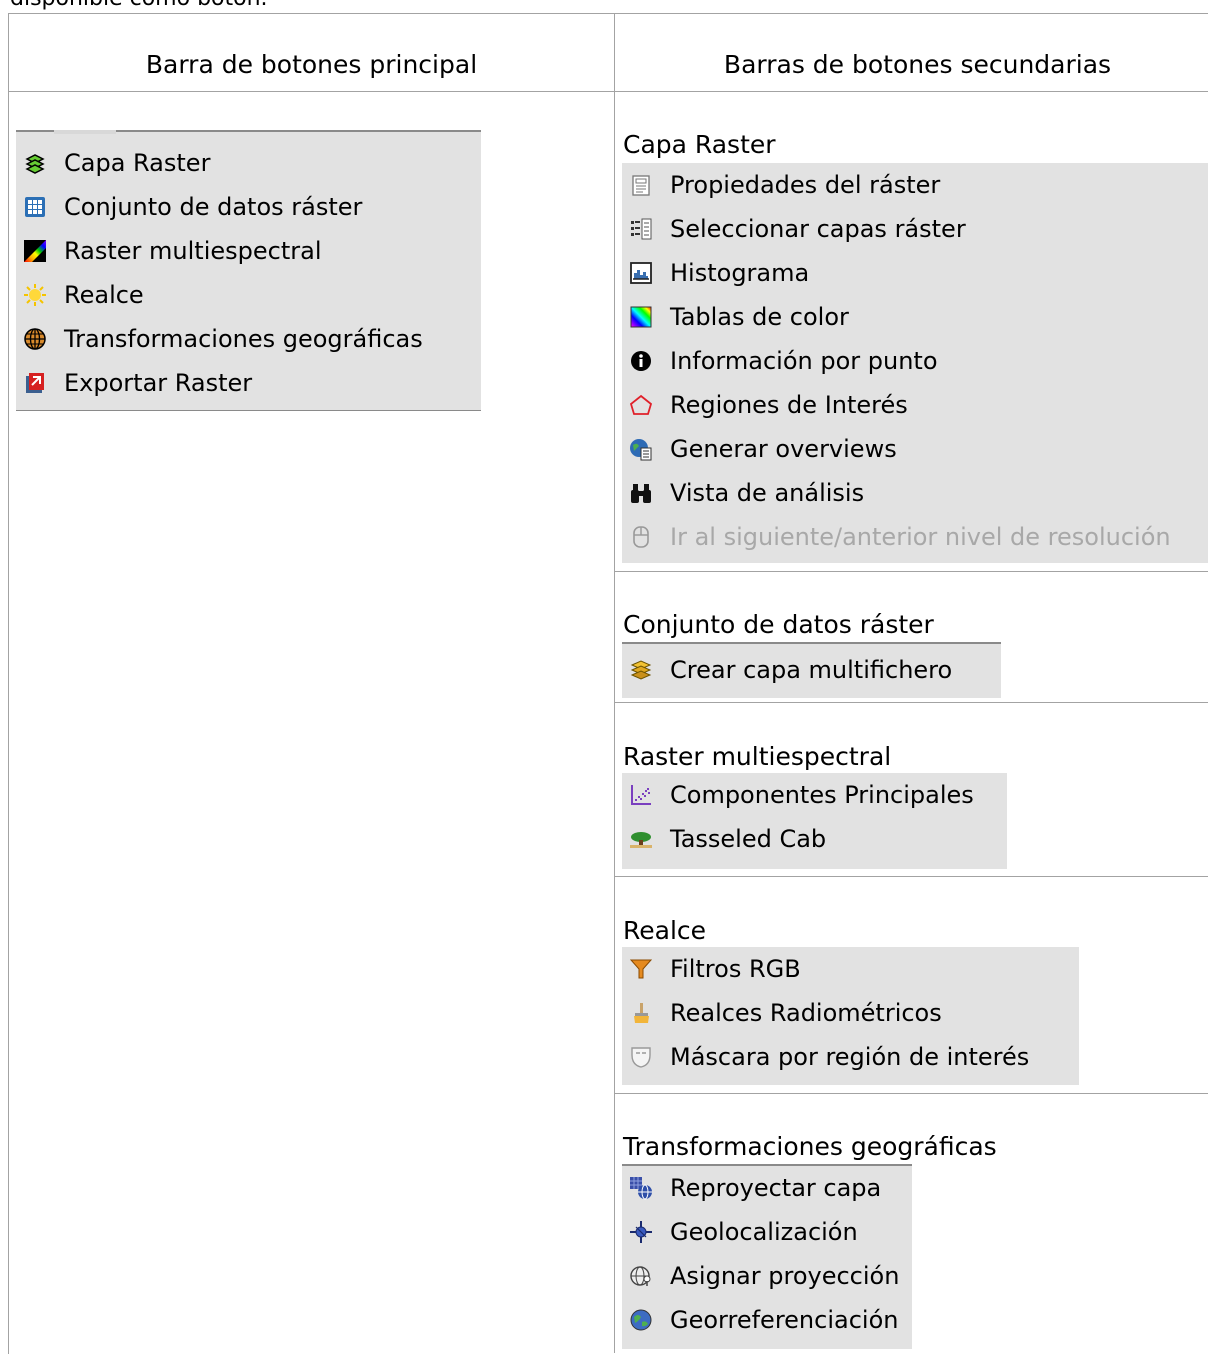 This screenshot has height=1354, width=1208. Describe the element at coordinates (789, 405) in the screenshot. I see `capa-raster-item-label: Regiones de Interés` at that location.